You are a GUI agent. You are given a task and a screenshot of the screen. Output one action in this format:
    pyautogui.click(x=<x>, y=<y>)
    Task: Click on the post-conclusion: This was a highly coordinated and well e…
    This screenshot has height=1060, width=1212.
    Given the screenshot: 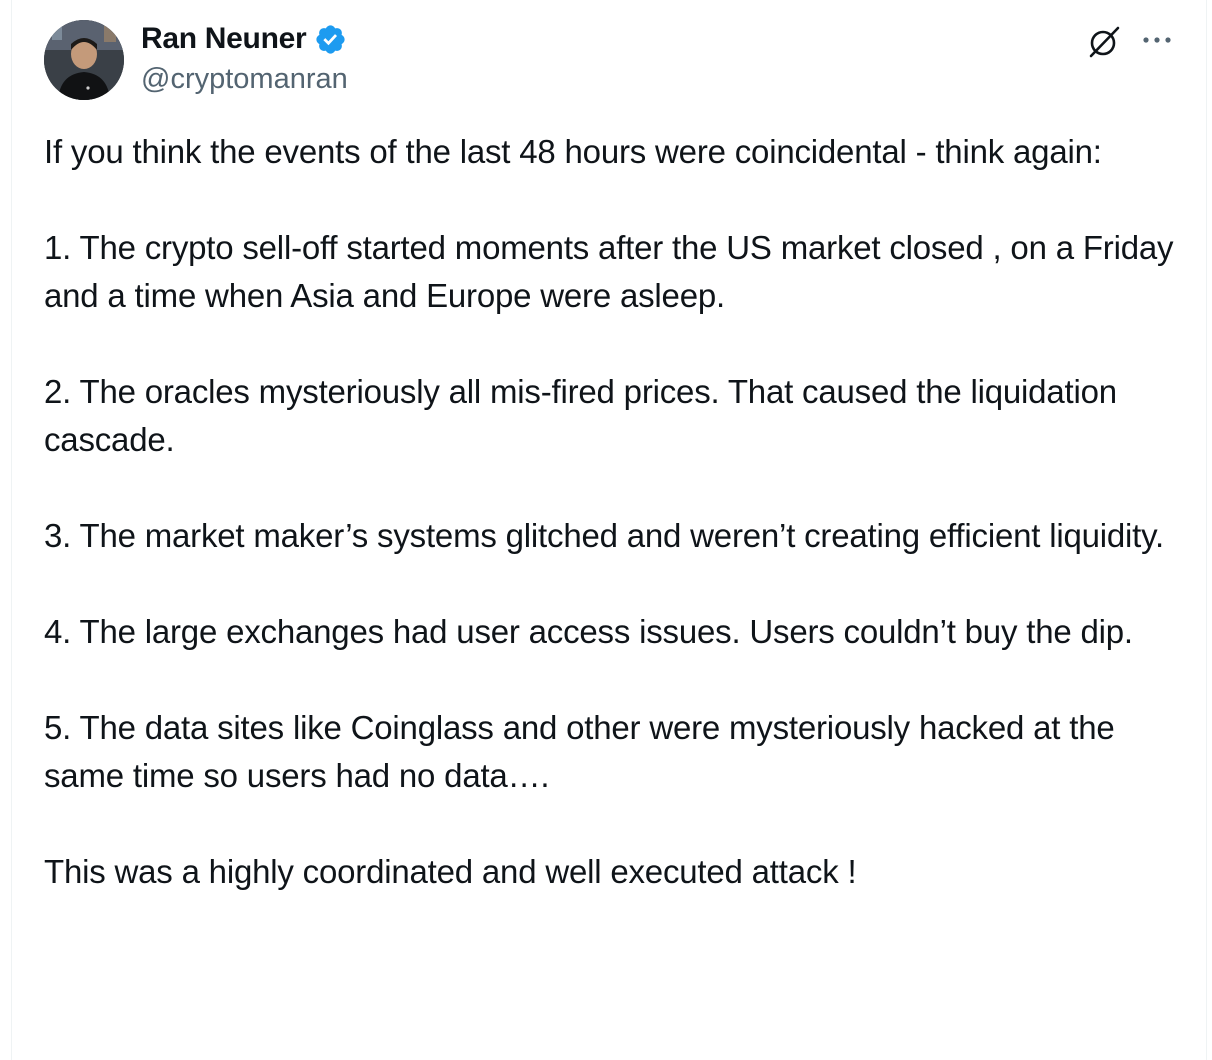 What is the action you would take?
    pyautogui.click(x=450, y=871)
    